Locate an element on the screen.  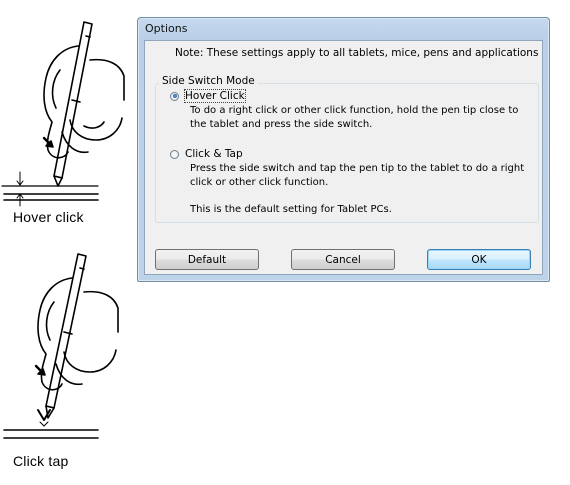
ok-button: OK is located at coordinates (479, 259).